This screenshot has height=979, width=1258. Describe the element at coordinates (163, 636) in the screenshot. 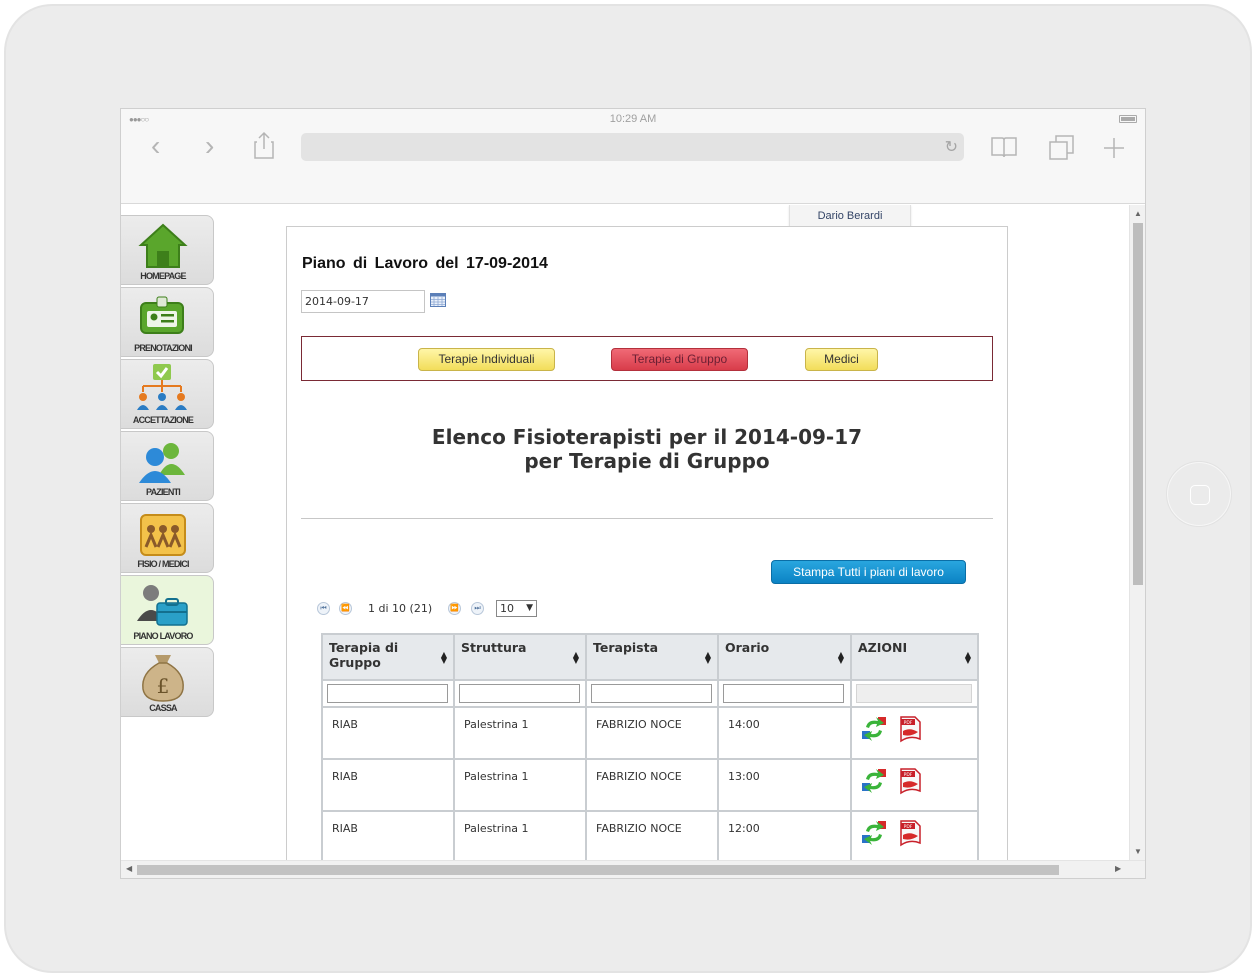

I see `sidebar-item-label: PIANO LAVORO` at that location.